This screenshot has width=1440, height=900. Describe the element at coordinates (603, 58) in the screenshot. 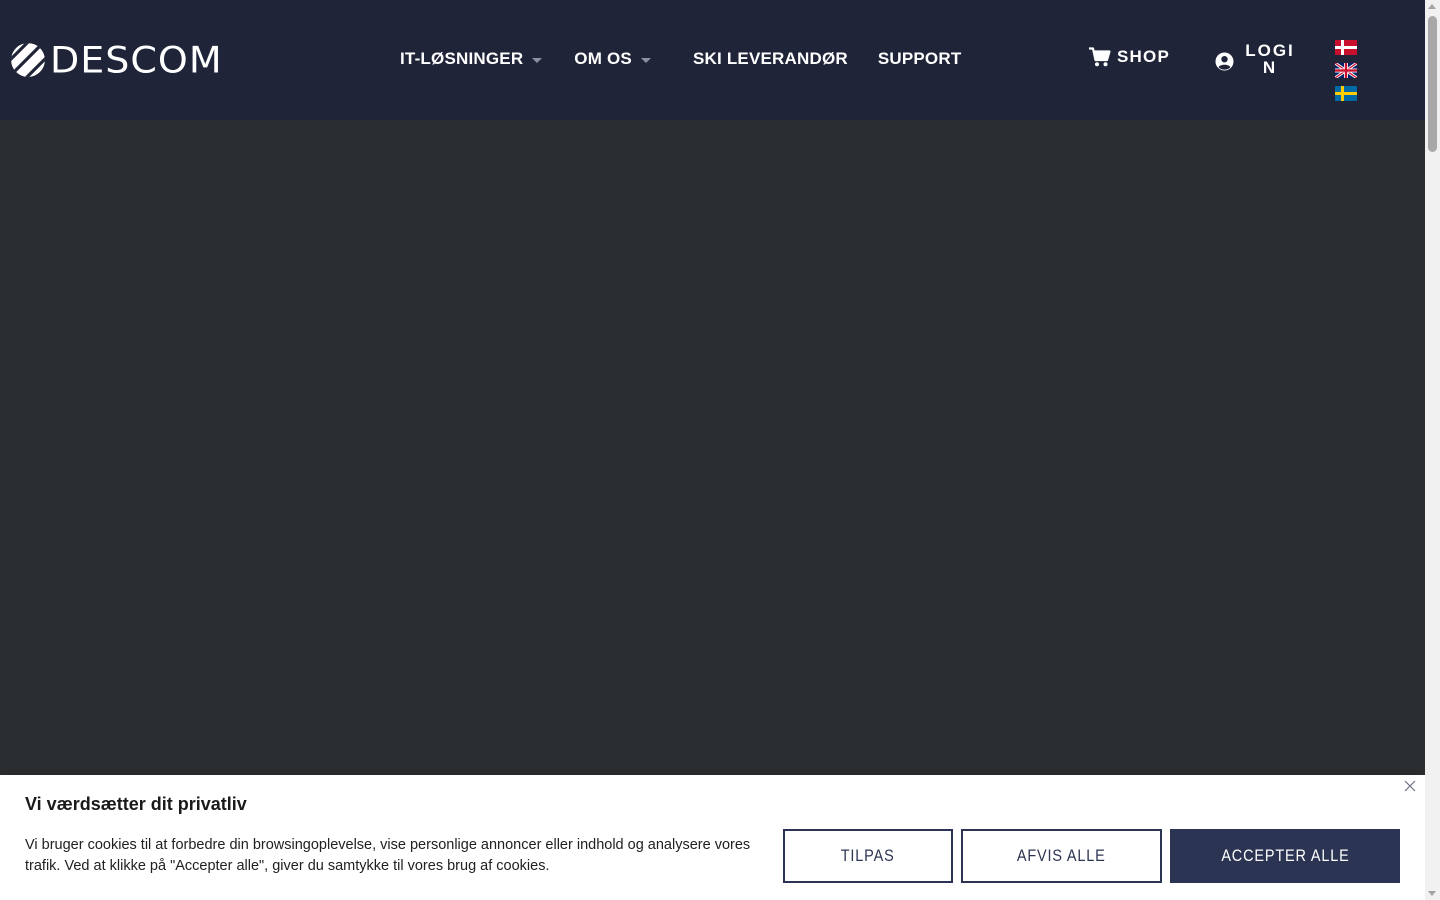

I see `nav-item-label: OM OS` at that location.